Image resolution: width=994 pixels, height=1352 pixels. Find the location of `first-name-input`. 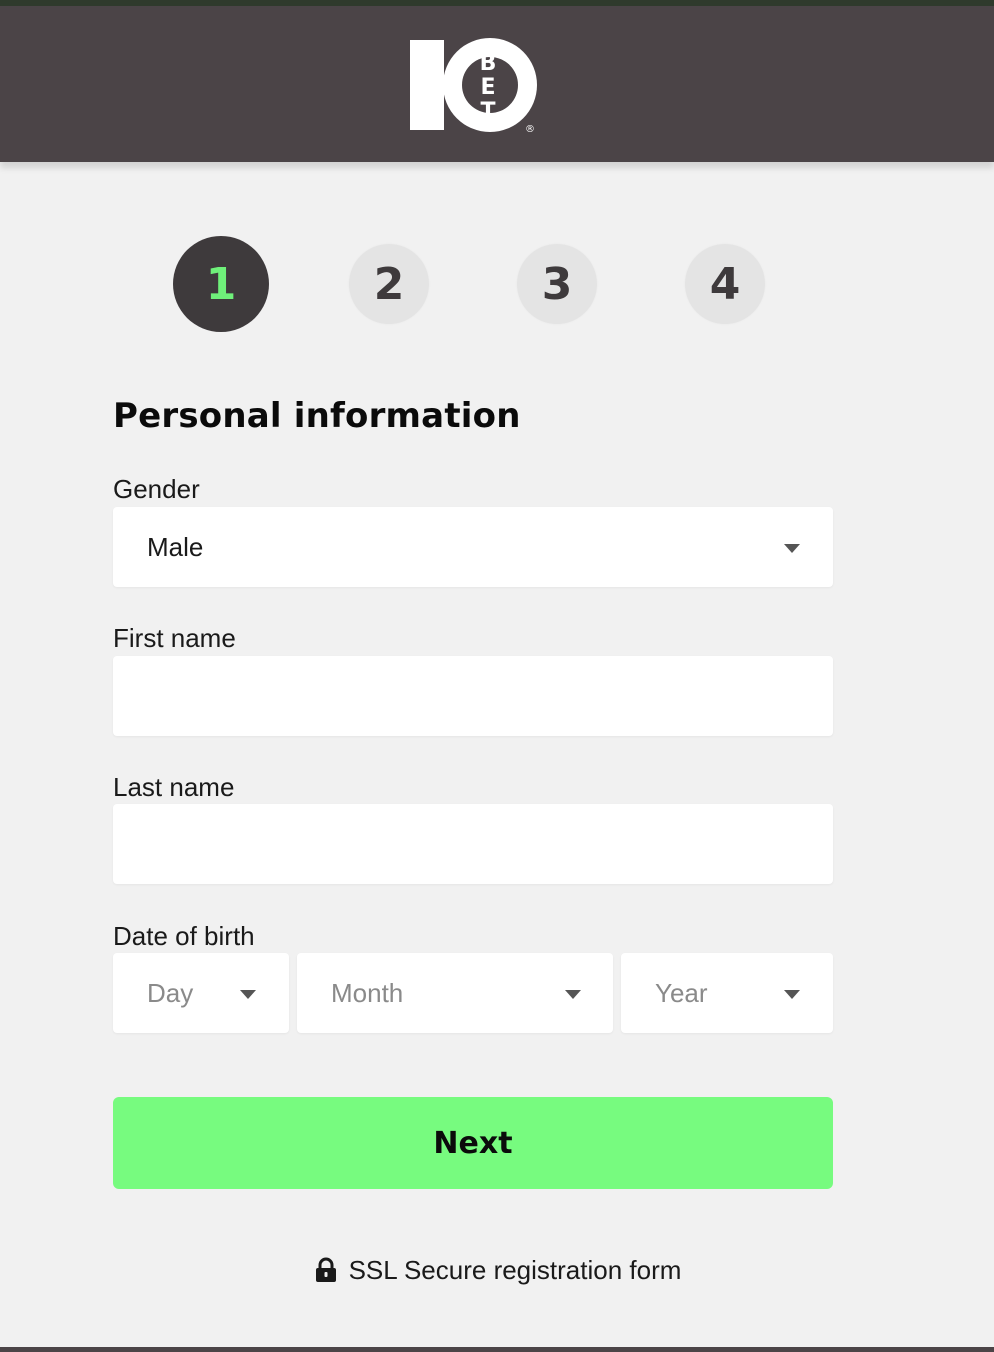

first-name-input is located at coordinates (473, 696).